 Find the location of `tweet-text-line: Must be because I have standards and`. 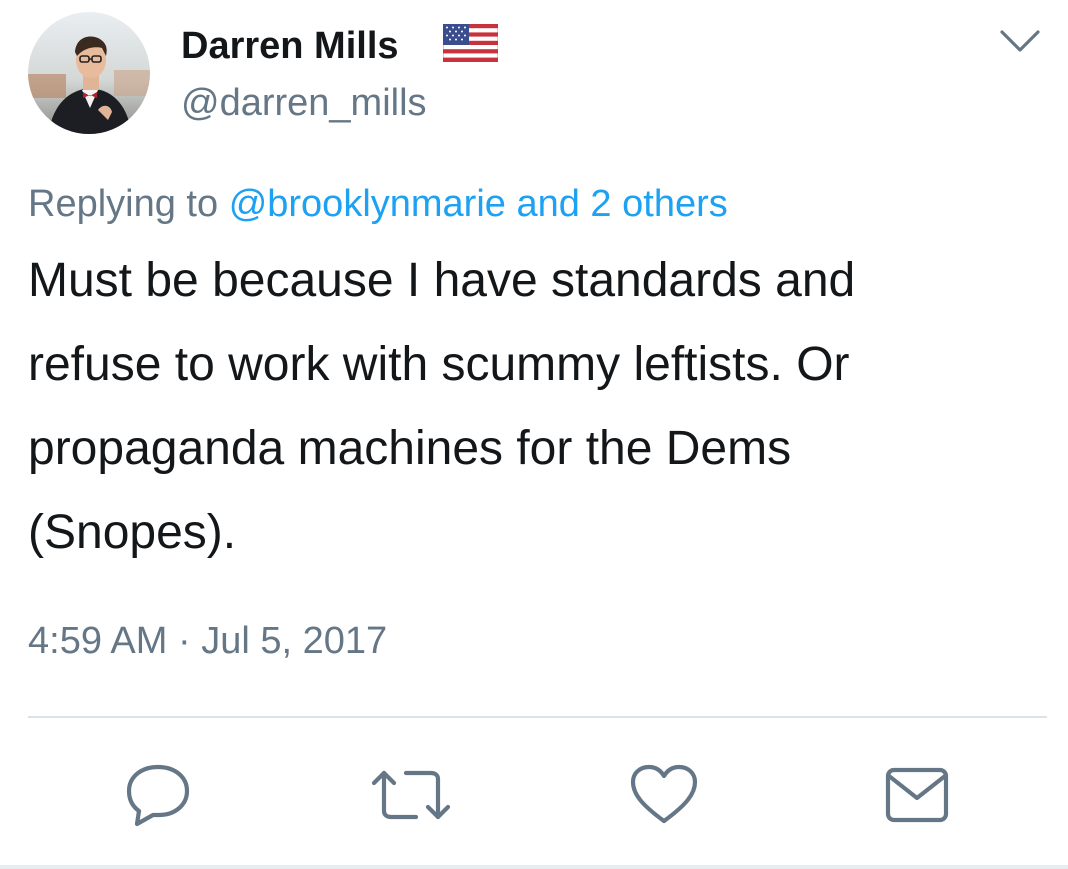

tweet-text-line: Must be because I have standards and is located at coordinates (442, 280).